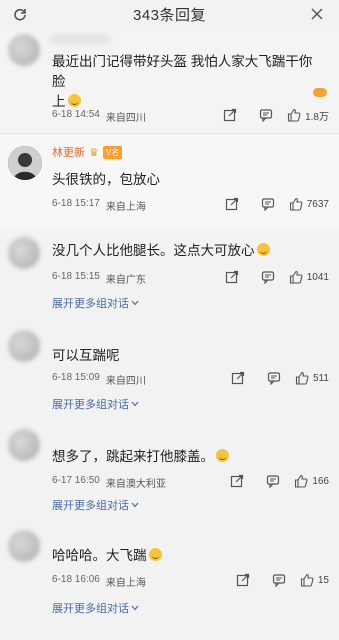  What do you see at coordinates (321, 378) in the screenshot?
I see `like-count: 511` at bounding box center [321, 378].